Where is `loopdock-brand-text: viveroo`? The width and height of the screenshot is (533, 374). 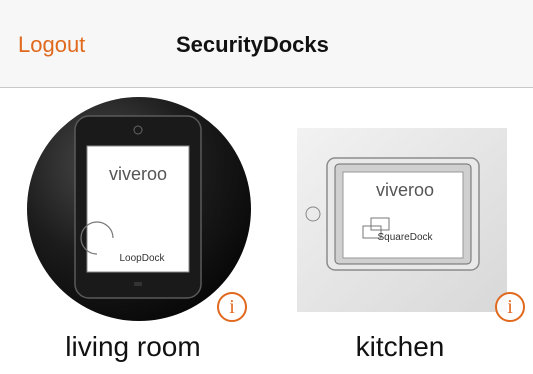
loopdock-brand-text: viveroo is located at coordinates (138, 174).